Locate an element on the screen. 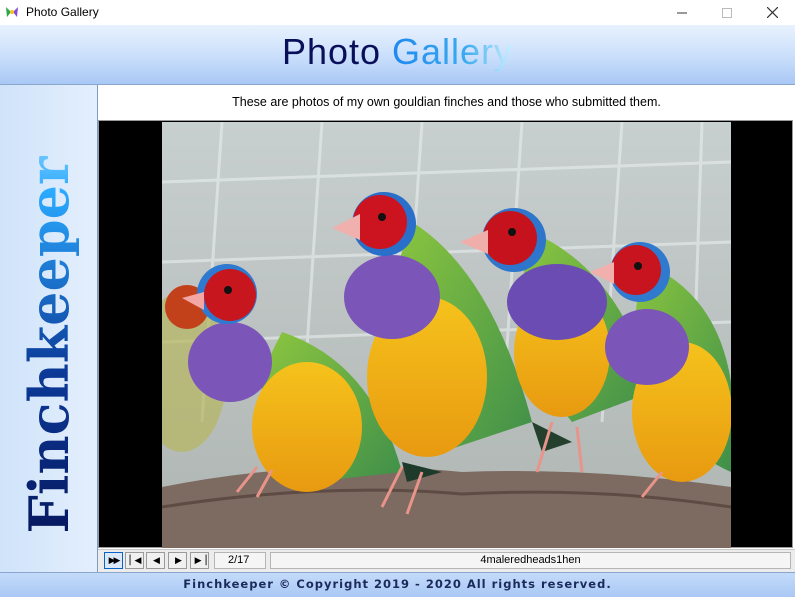  maximize-button is located at coordinates (727, 12).